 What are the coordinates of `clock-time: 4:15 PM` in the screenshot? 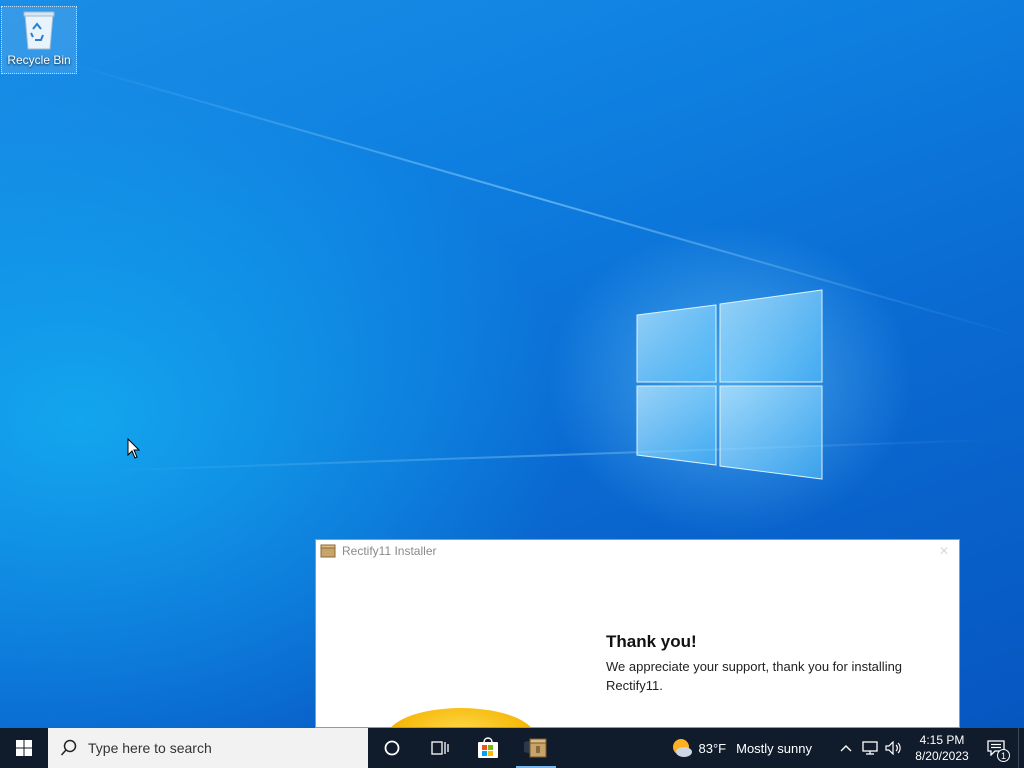 It's located at (942, 740).